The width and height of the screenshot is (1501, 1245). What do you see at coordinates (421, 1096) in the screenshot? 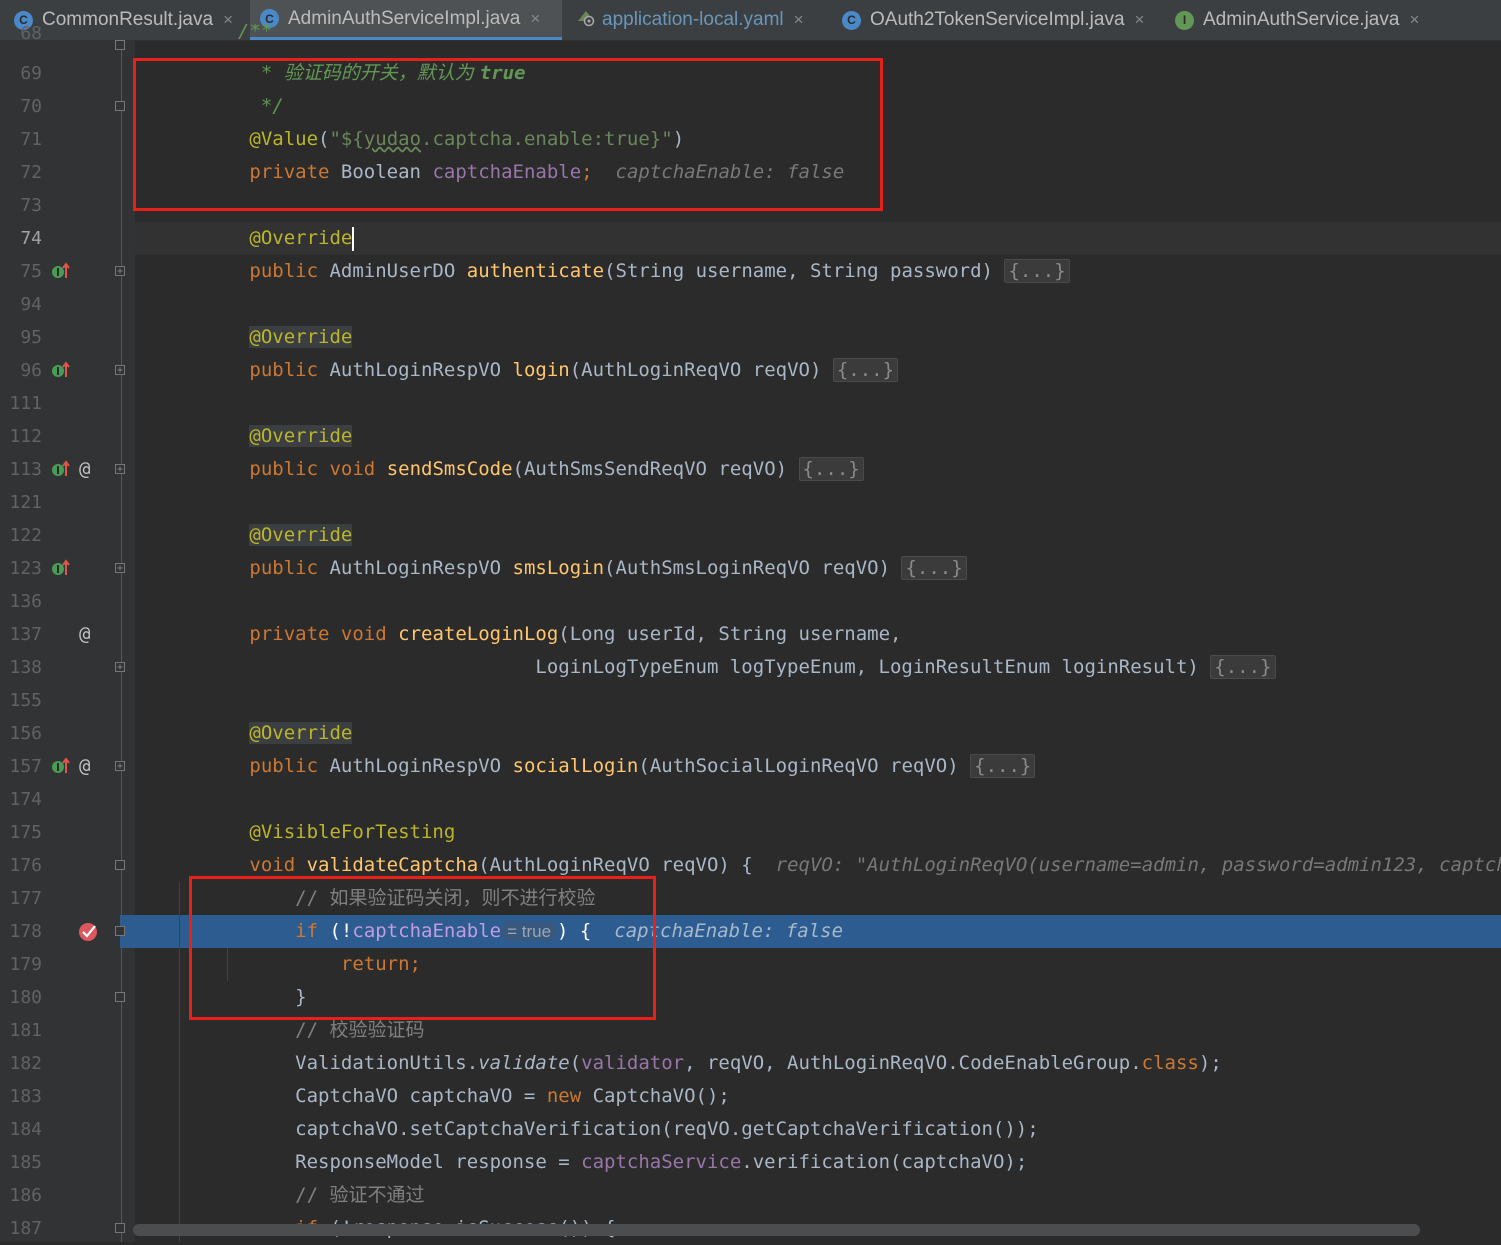
I see `statement: CaptchaVO captchaVO =` at bounding box center [421, 1096].